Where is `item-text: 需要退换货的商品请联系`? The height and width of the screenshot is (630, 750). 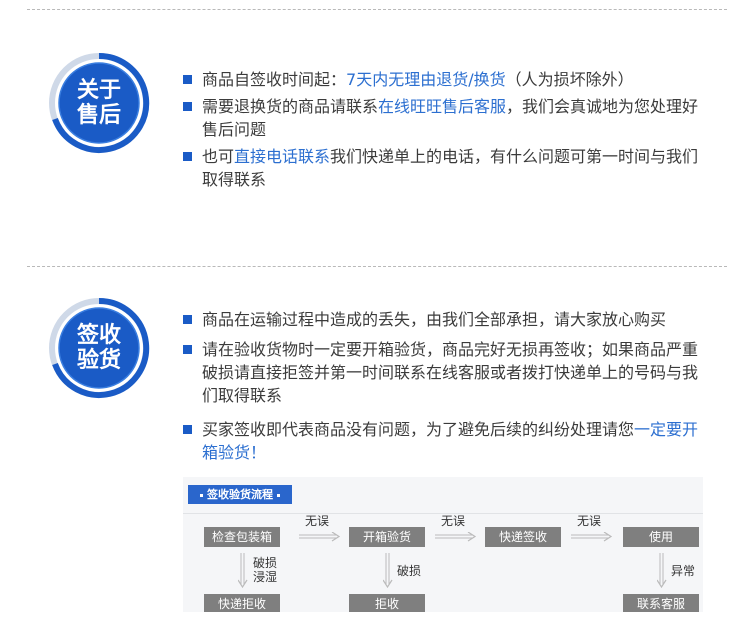
item-text: 需要退换货的商品请联系 is located at coordinates (290, 106).